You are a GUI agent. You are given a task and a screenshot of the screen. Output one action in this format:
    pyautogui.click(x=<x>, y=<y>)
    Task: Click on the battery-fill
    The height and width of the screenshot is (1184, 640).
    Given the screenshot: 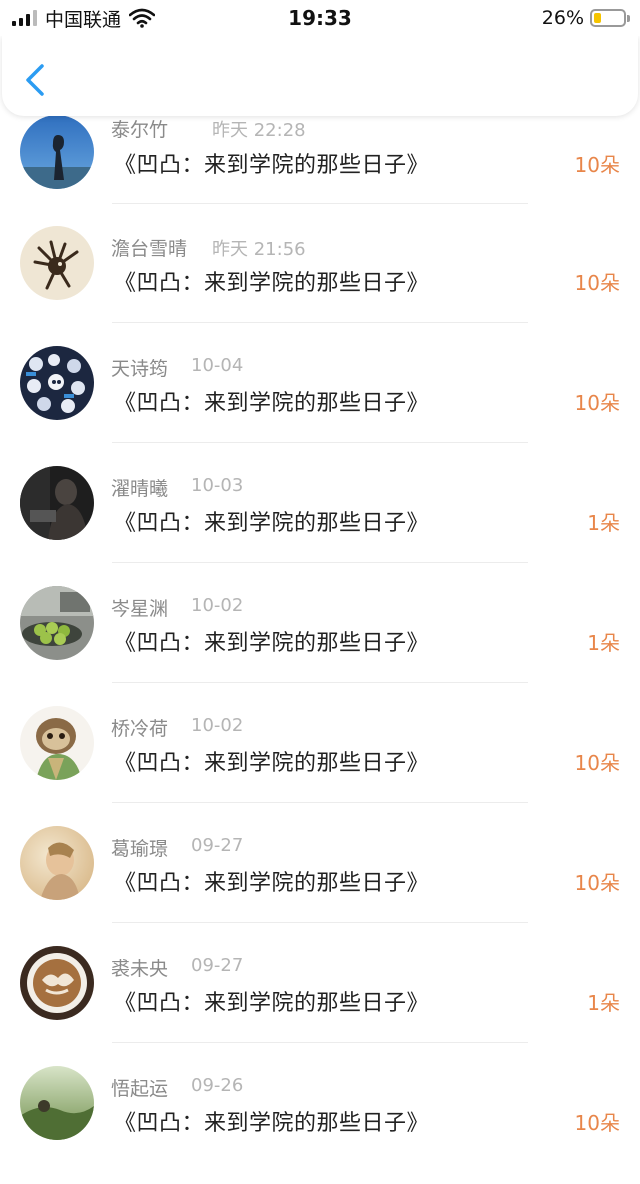 What is the action you would take?
    pyautogui.click(x=597, y=18)
    